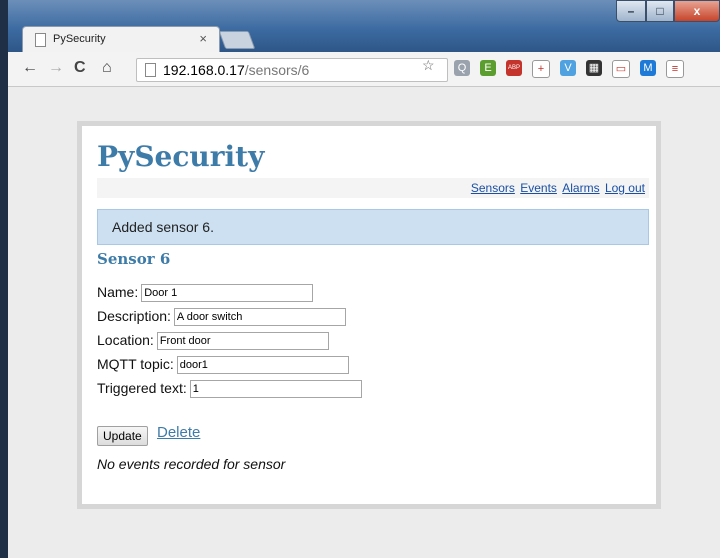 This screenshot has width=720, height=558. I want to click on home-icon: ⌂, so click(107, 68).